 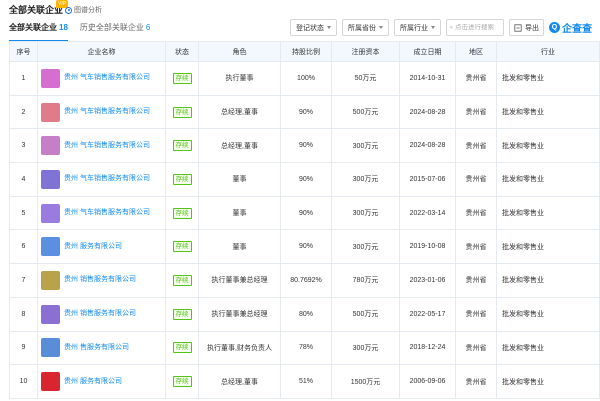 What do you see at coordinates (306, 51) in the screenshot?
I see `column-header: 持股比例` at bounding box center [306, 51].